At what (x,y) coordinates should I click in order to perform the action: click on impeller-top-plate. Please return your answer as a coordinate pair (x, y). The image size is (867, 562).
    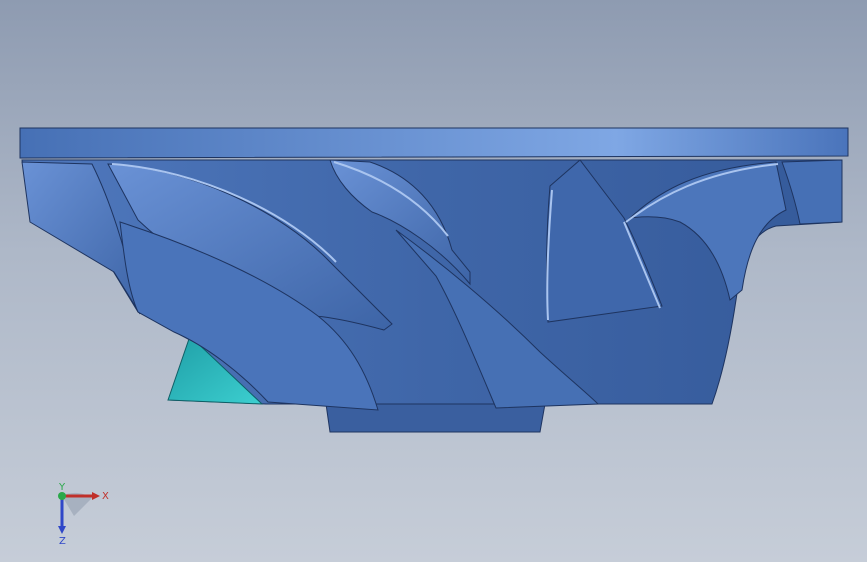
    Looking at the image, I should click on (434, 143).